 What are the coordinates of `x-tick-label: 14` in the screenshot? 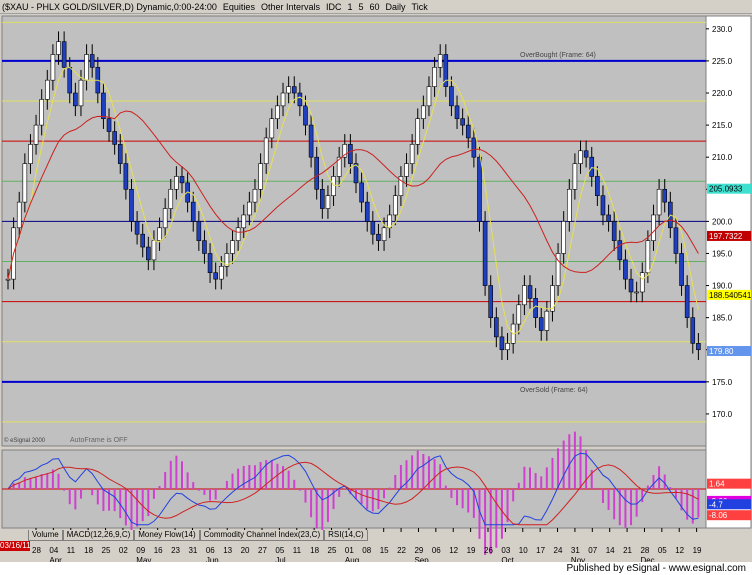 It's located at (610, 550).